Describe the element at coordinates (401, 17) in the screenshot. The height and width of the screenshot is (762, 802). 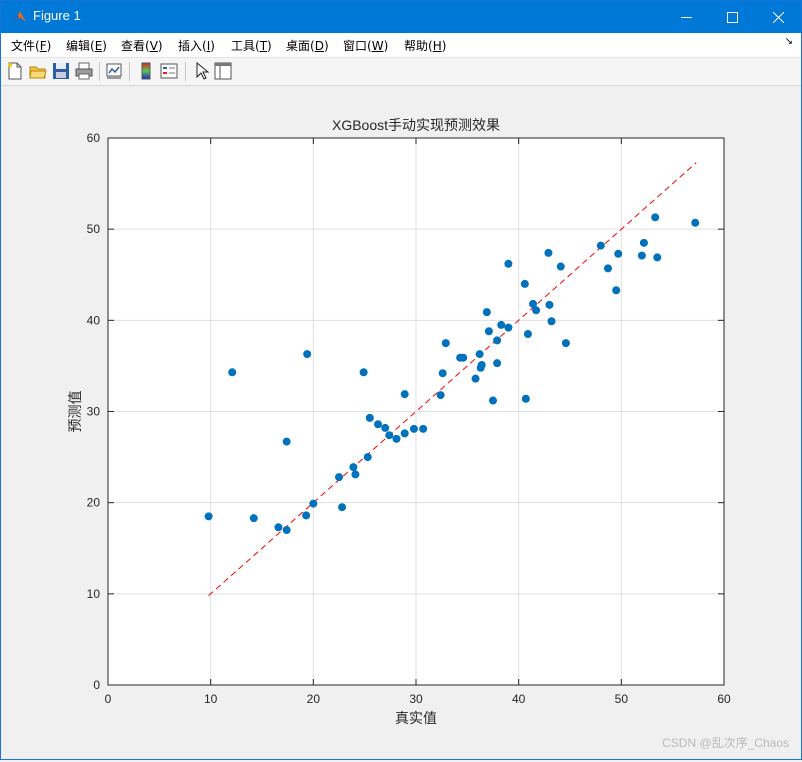
I see `title-bar: Figure 1` at that location.